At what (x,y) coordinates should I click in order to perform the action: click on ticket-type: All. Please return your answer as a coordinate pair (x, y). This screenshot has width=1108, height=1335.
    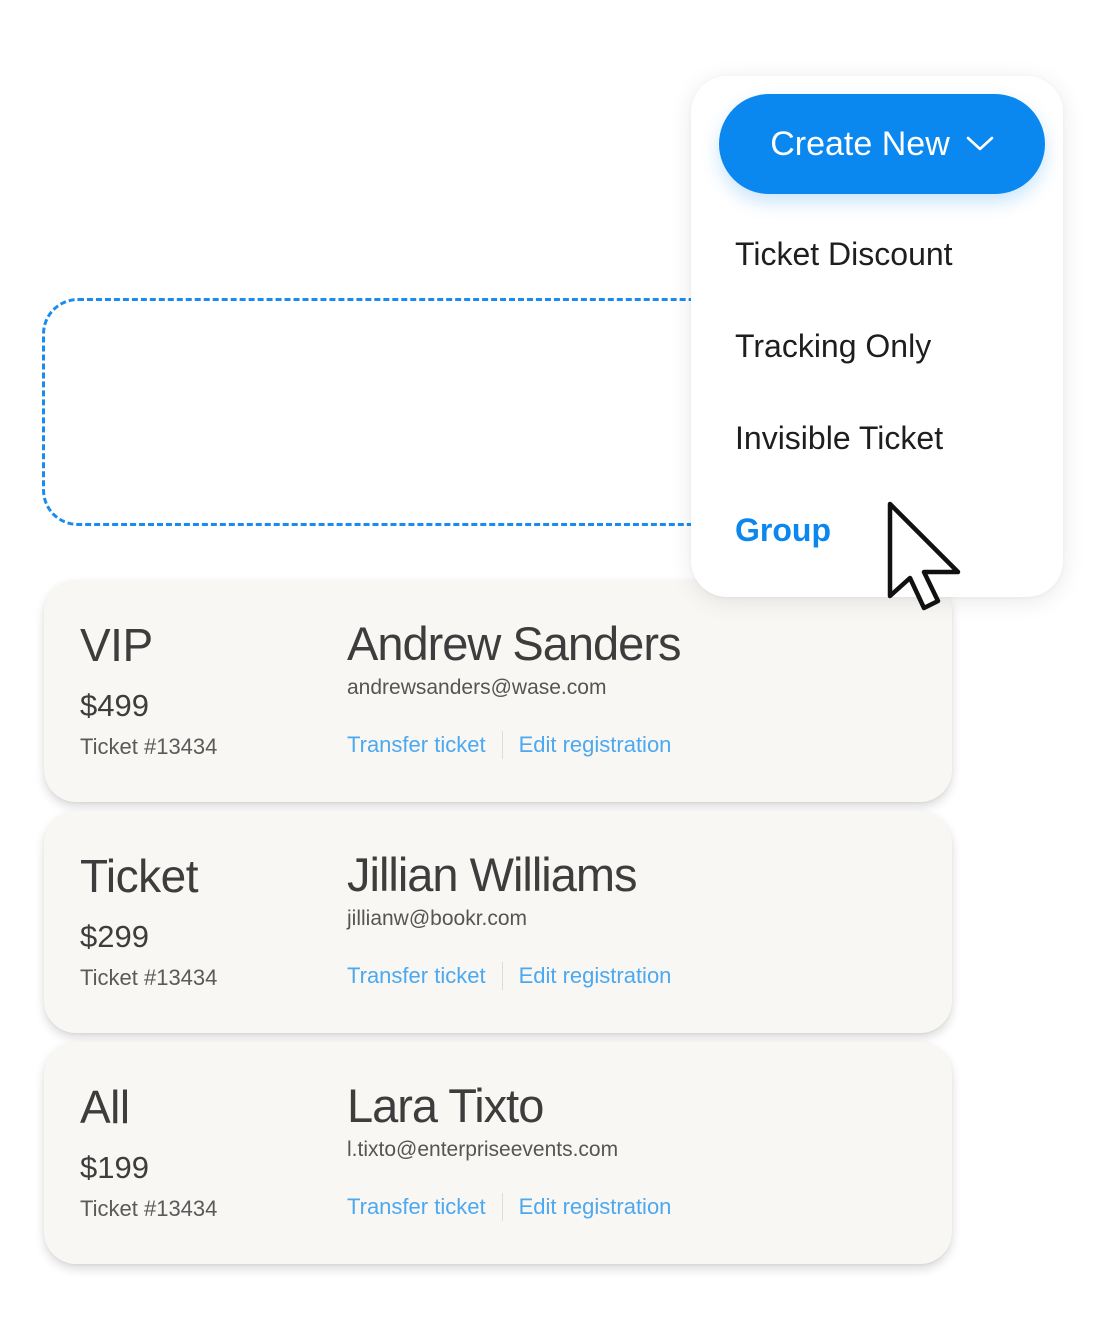
    Looking at the image, I should click on (105, 1107).